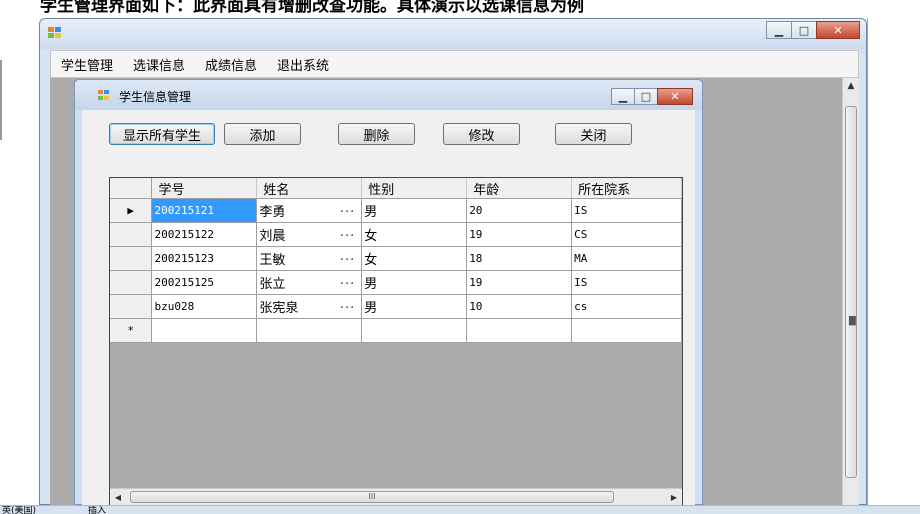 The height and width of the screenshot is (514, 920). What do you see at coordinates (376, 134) in the screenshot?
I see `delete-button: 删除` at bounding box center [376, 134].